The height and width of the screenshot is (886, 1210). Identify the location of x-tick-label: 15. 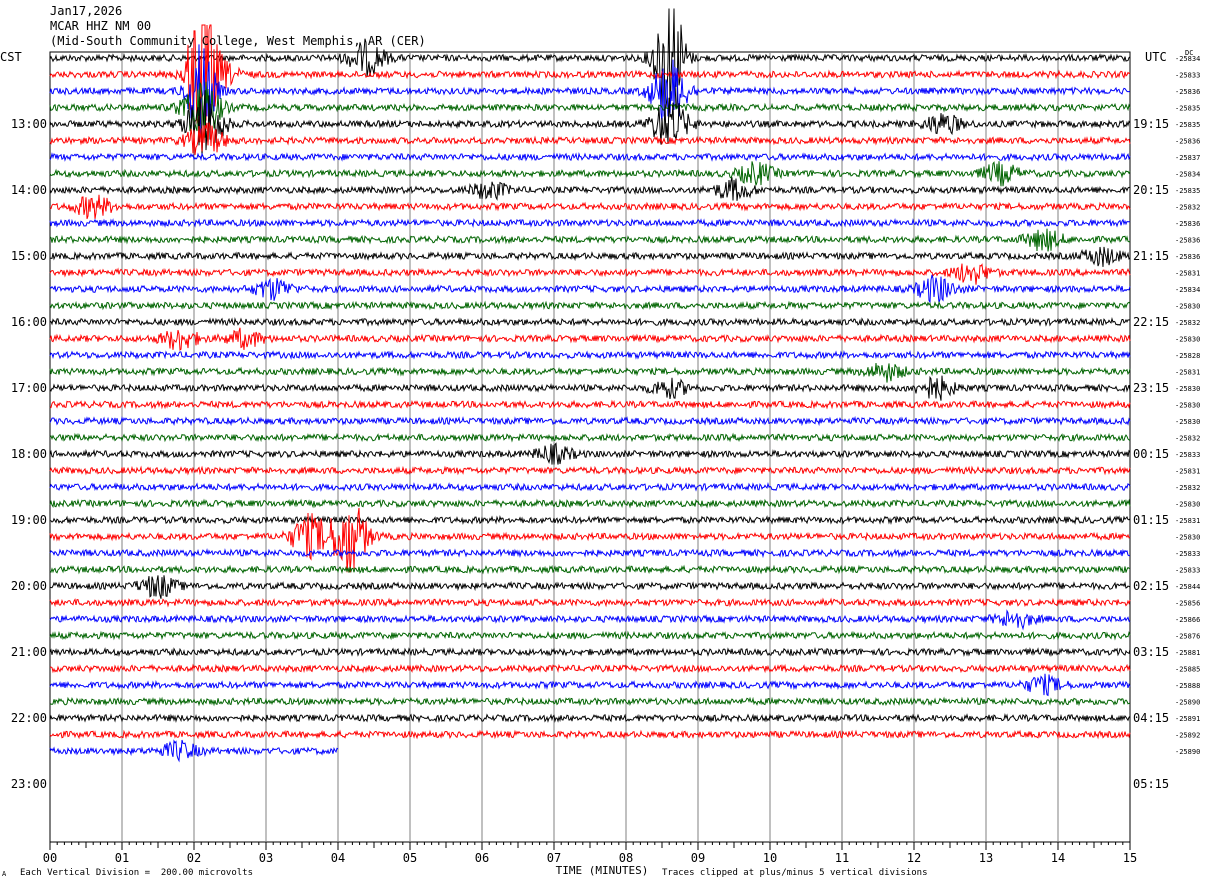
(1130, 858).